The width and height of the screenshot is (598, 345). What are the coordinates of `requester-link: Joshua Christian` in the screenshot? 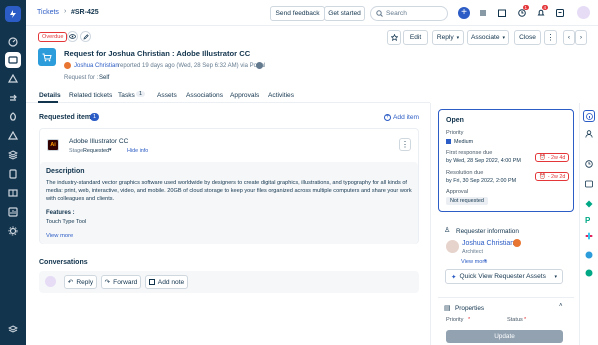 It's located at (96, 66).